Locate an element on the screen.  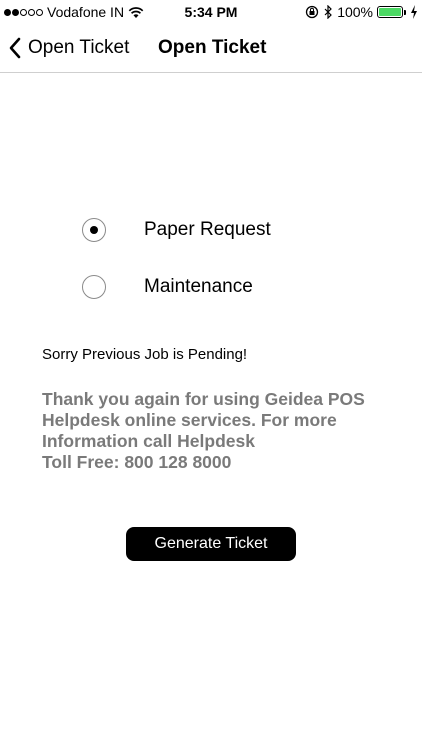
page-title: Open Ticket is located at coordinates (212, 47).